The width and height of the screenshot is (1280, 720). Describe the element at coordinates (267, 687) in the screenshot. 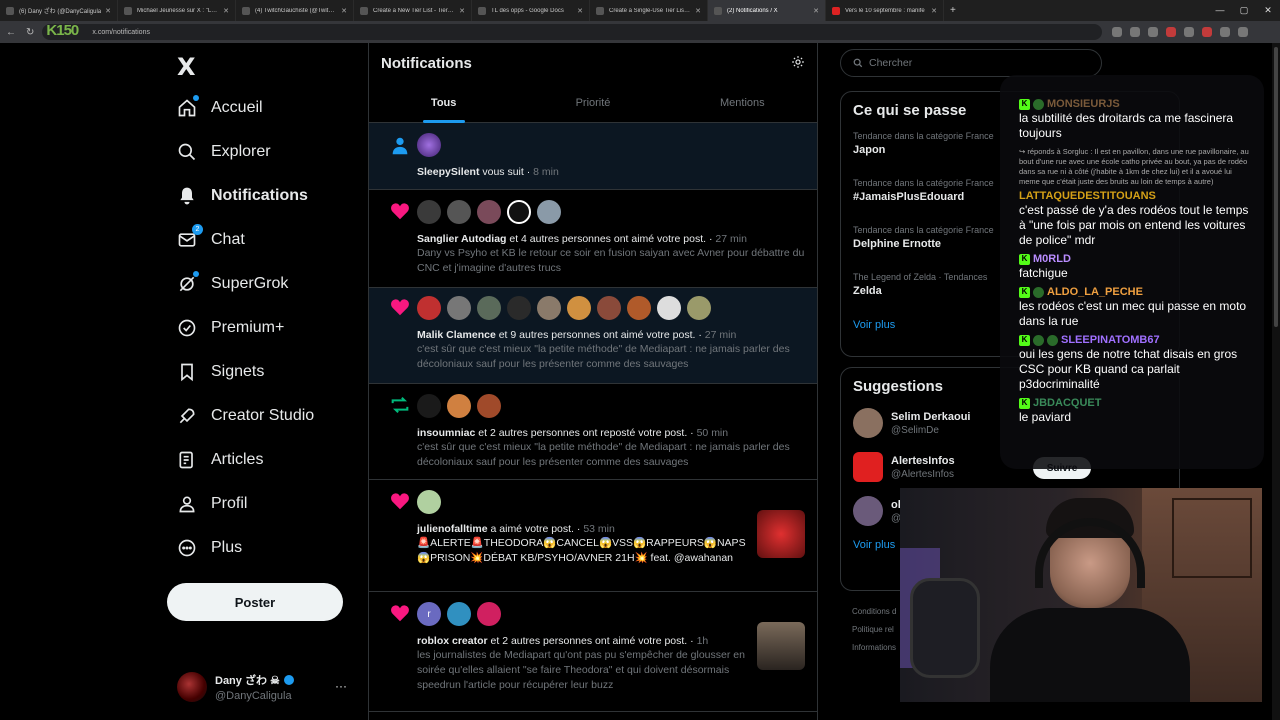

I see `account-switcher: Dany ざわ ☠ @DanyCaligula ···` at that location.